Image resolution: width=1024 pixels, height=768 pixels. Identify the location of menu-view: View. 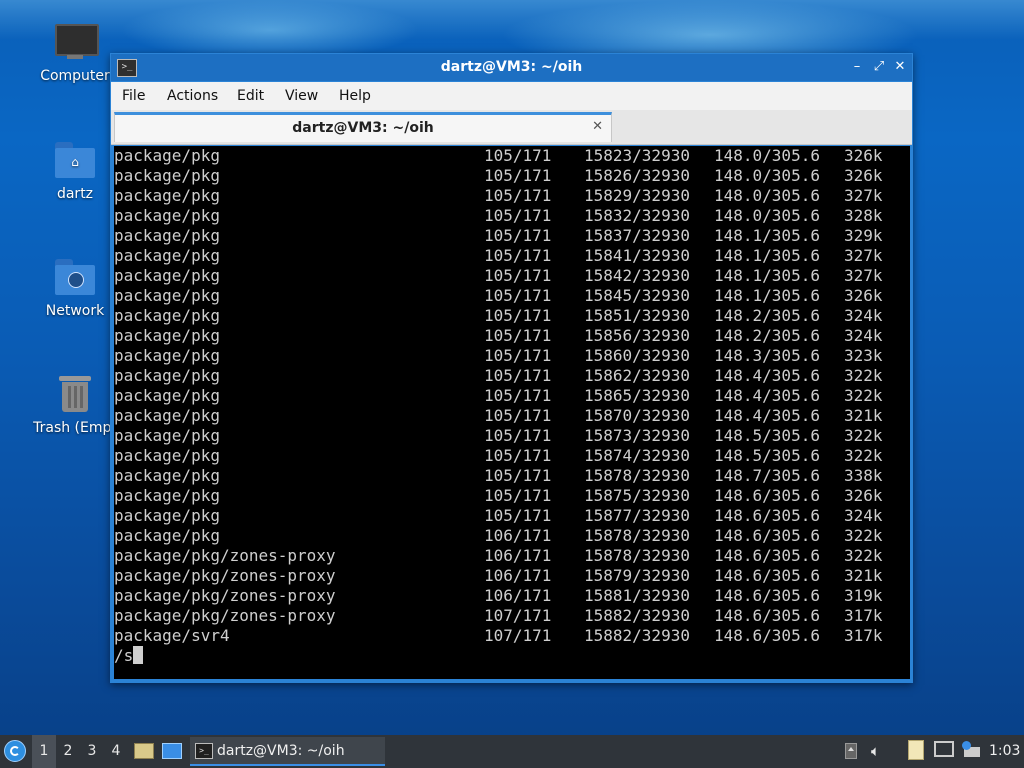
(301, 96).